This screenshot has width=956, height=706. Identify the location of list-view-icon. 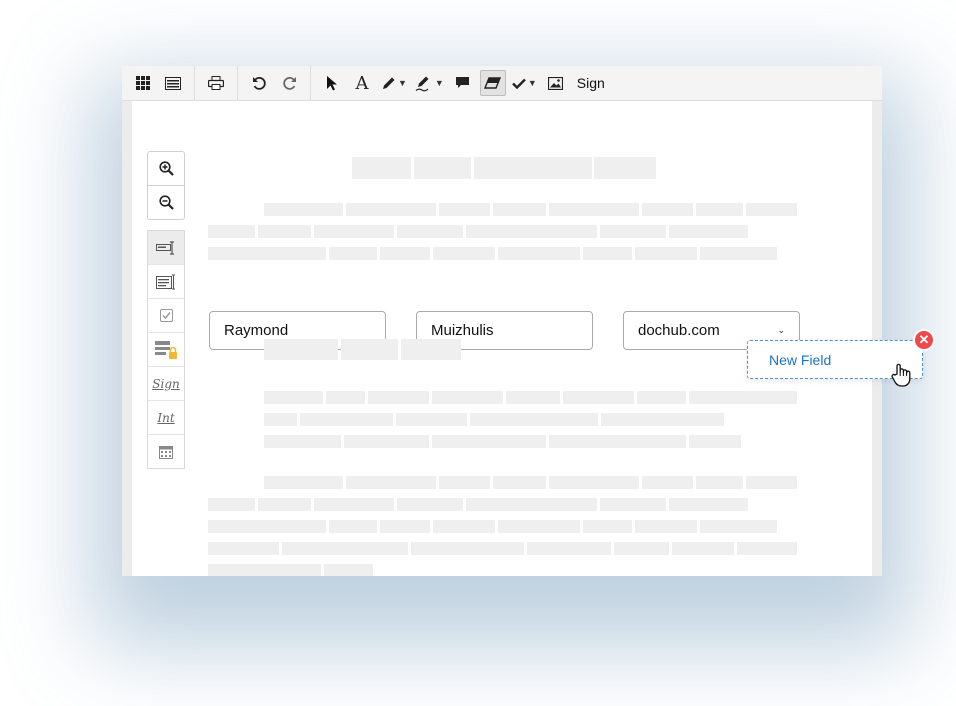
(173, 83).